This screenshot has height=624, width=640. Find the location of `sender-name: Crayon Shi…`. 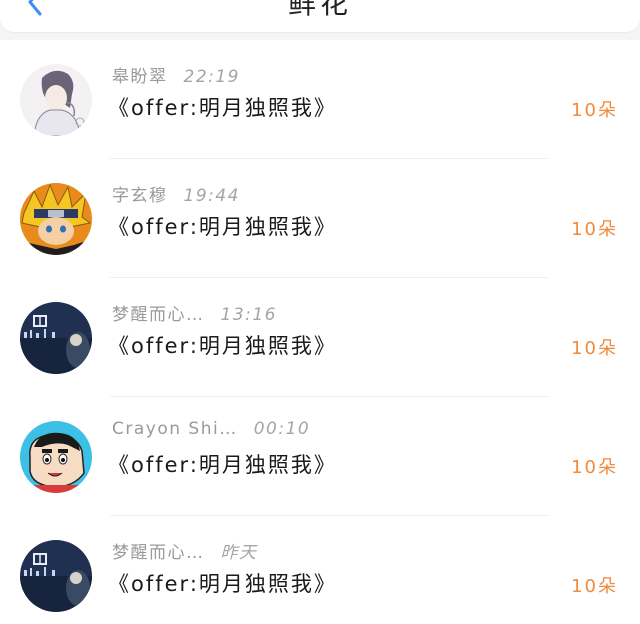

sender-name: Crayon Shi… is located at coordinates (175, 429).